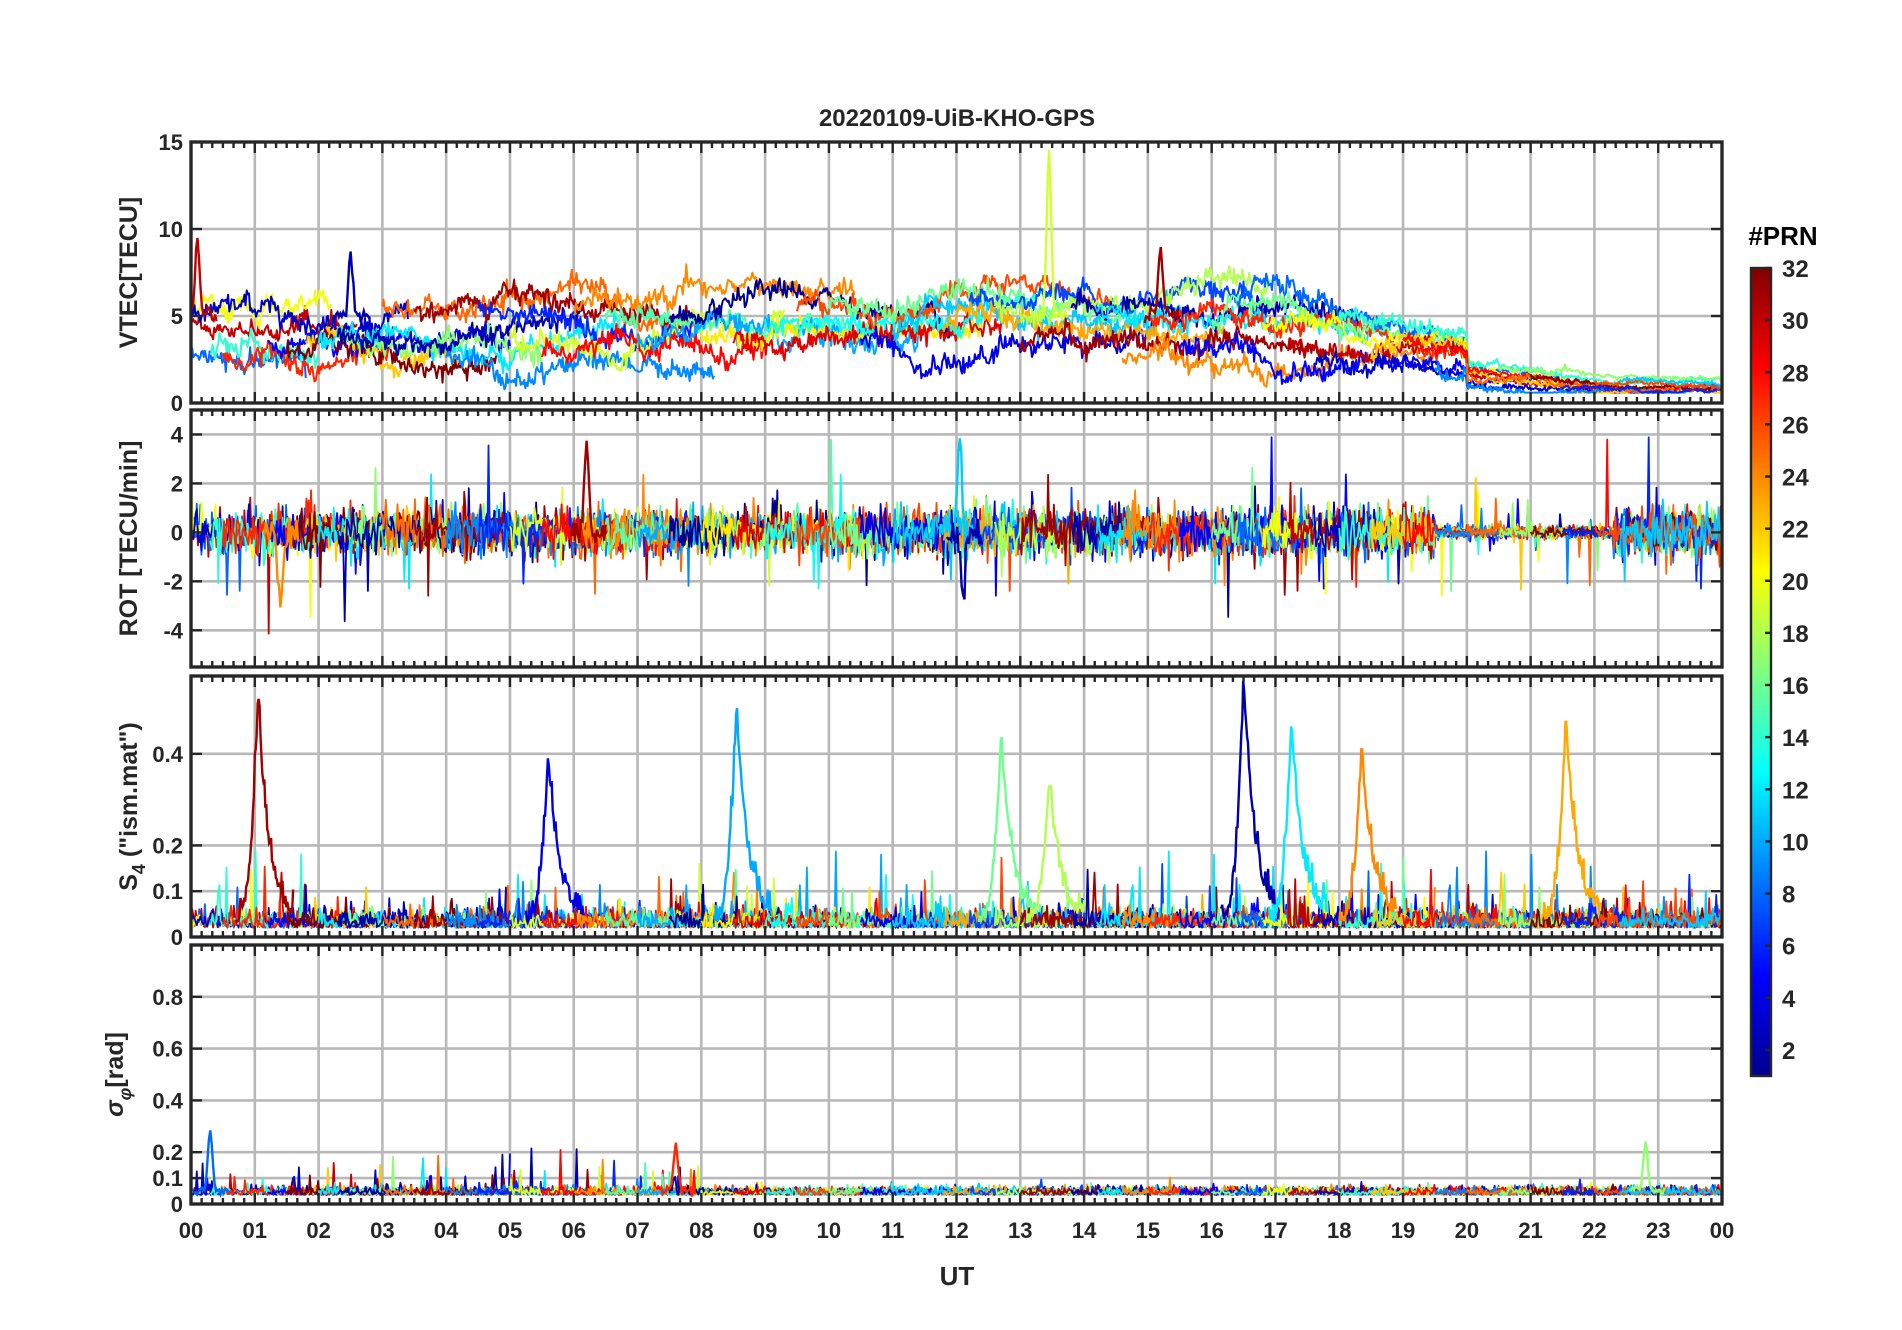 This screenshot has height=1330, width=1902. Describe the element at coordinates (1795, 738) in the screenshot. I see `colorbar-tick-label: 14` at that location.